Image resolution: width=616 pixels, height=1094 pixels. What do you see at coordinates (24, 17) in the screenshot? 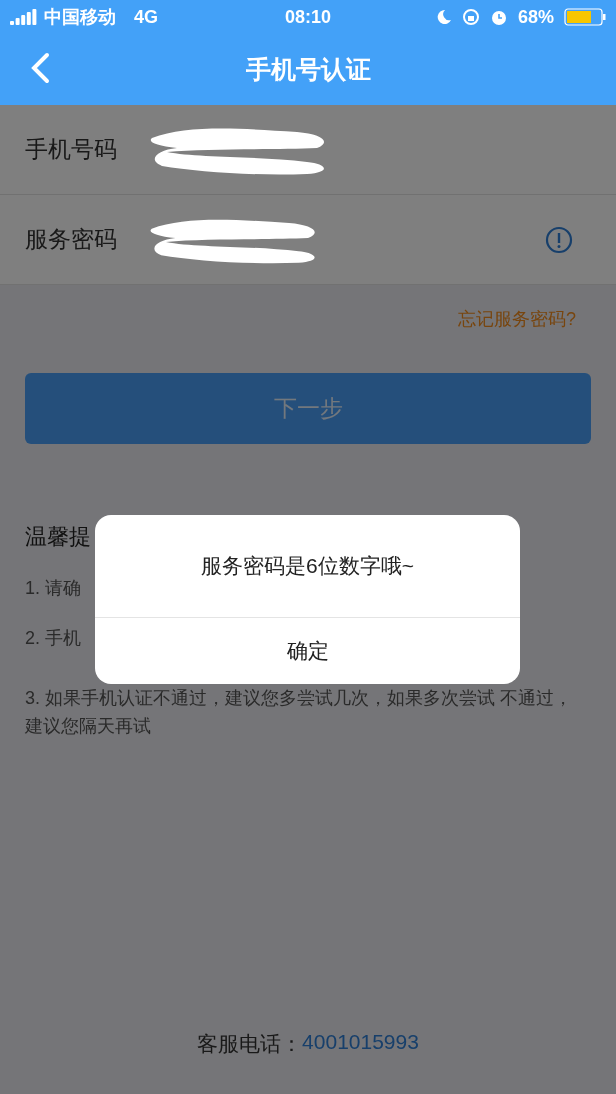
I see `signal-icon` at bounding box center [24, 17].